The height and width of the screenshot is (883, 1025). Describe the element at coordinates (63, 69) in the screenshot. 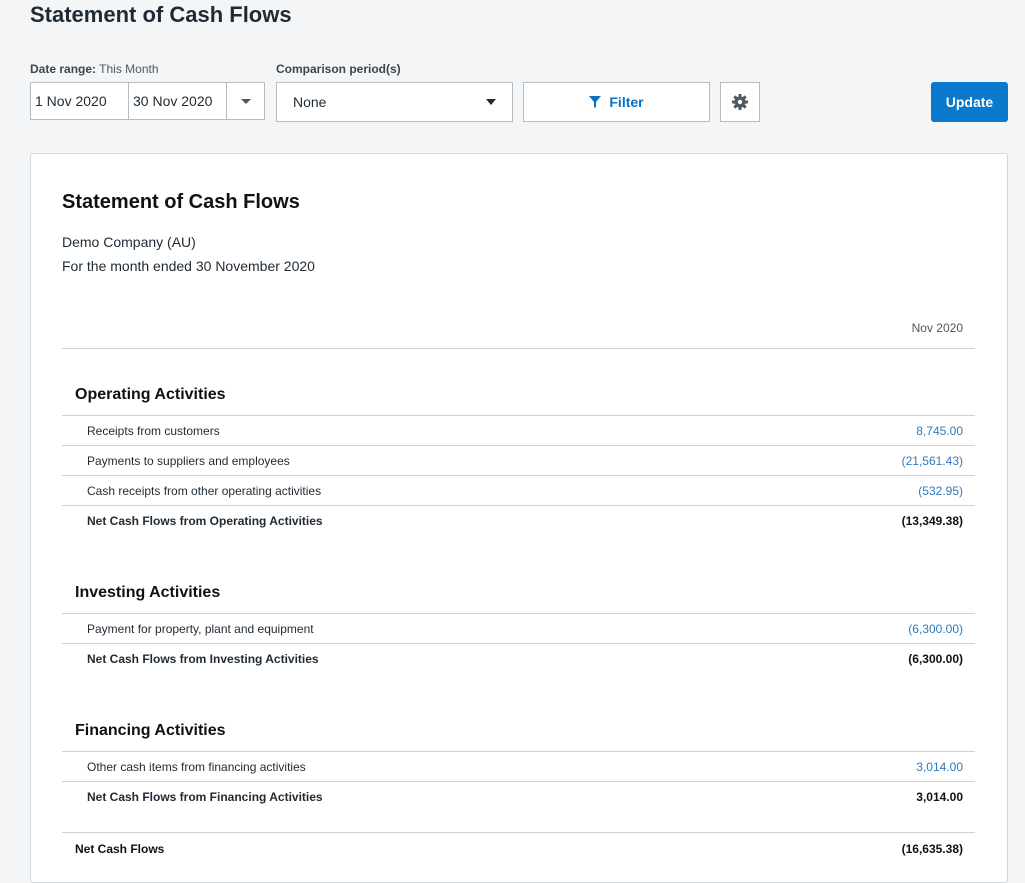

I see `date-range-caption: Date range:` at that location.